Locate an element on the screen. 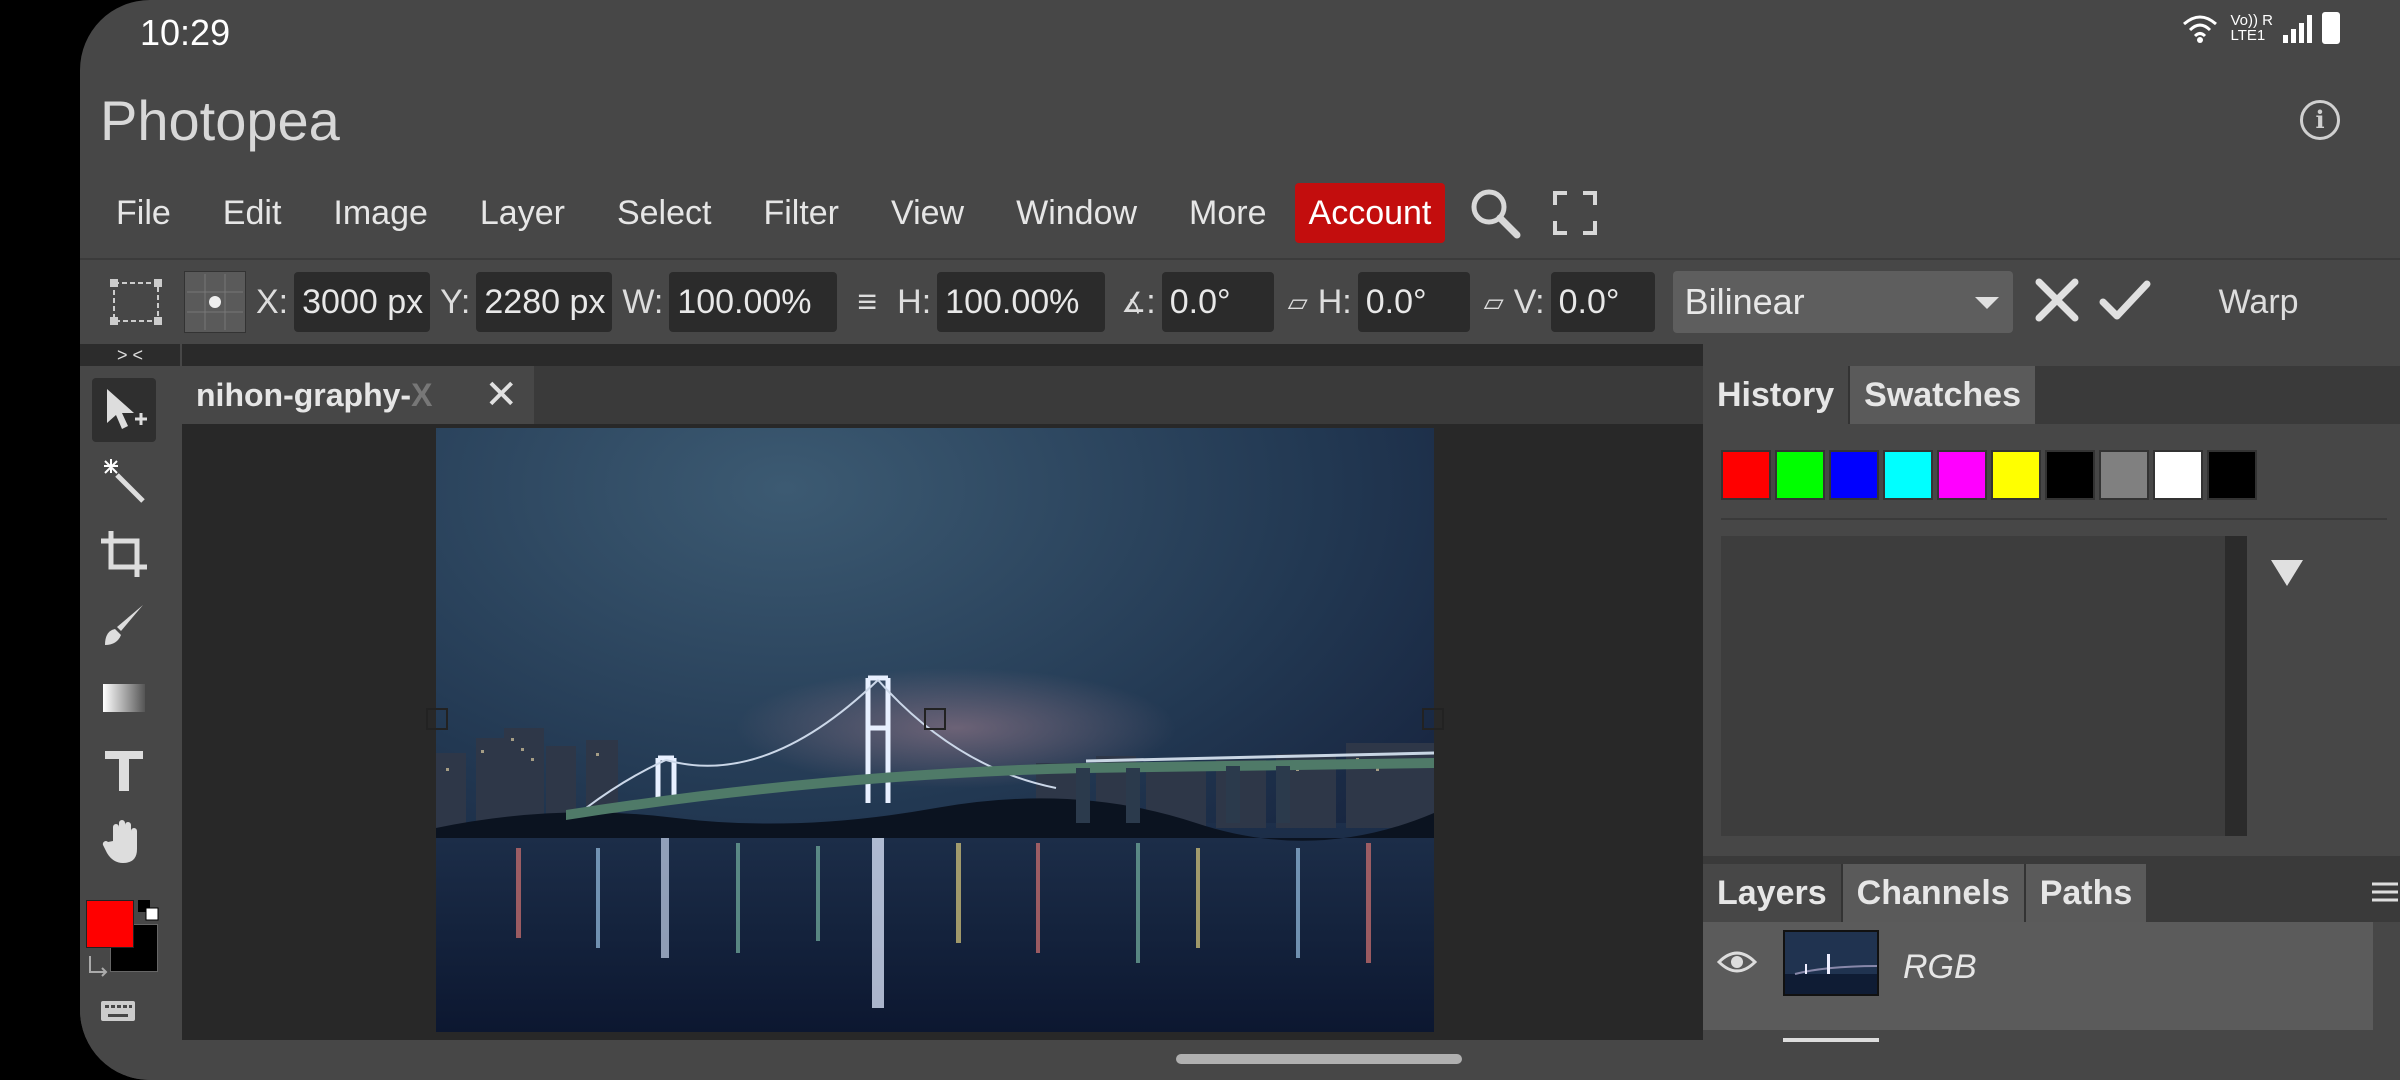 The height and width of the screenshot is (1080, 2400). menu-file: File is located at coordinates (143, 213).